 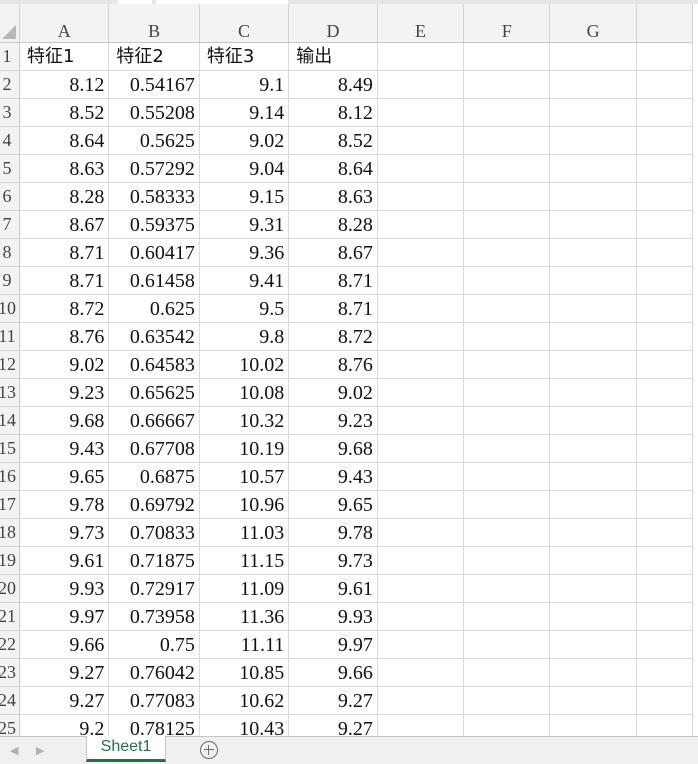 I want to click on grid-cell: 8.63, so click(x=333, y=196).